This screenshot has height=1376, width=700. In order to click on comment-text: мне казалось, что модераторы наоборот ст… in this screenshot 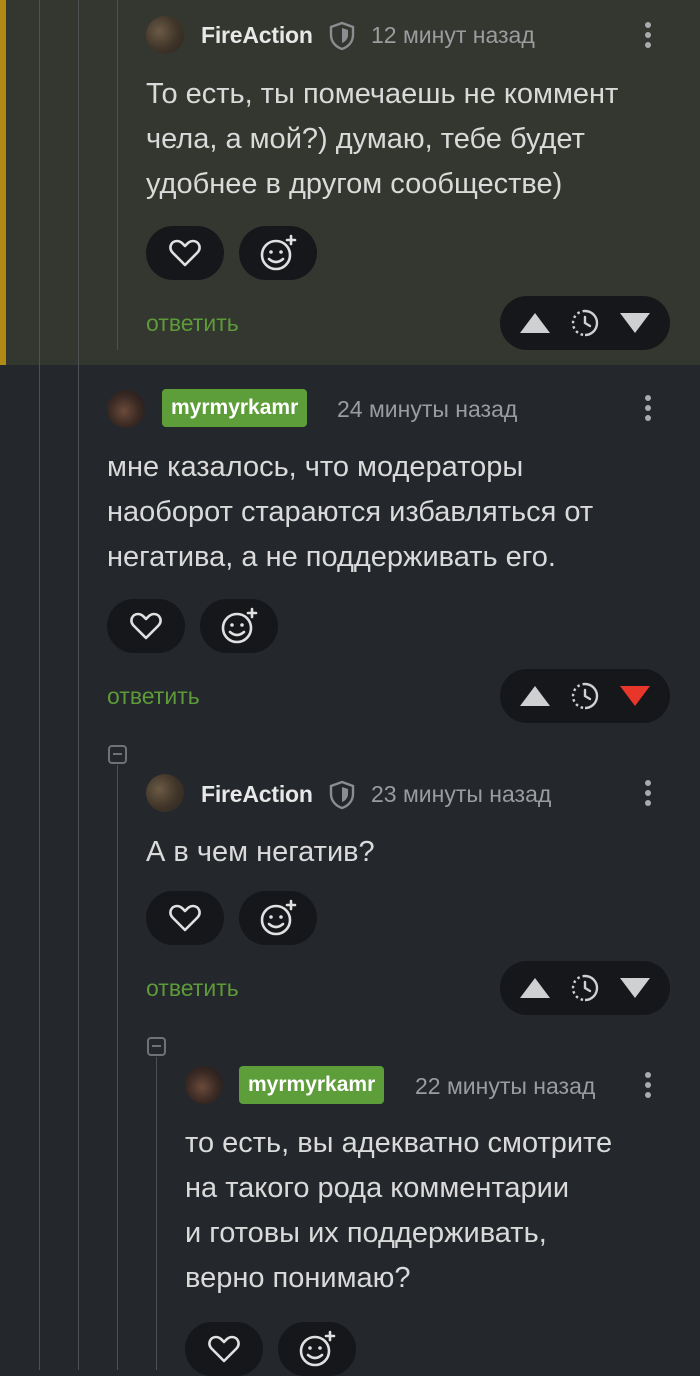, I will do `click(350, 512)`.